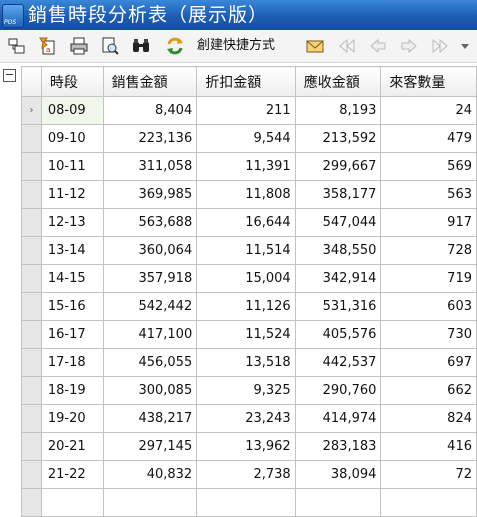 This screenshot has width=477, height=517. I want to click on value-cell: 213,592, so click(338, 138).